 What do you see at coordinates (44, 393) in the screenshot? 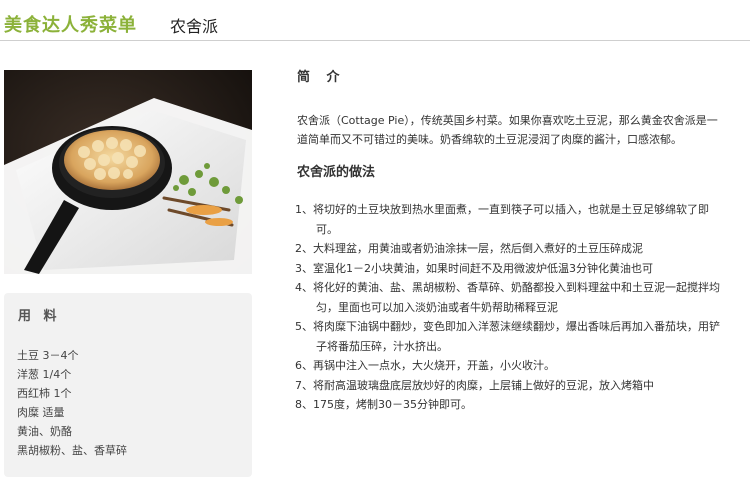
I see `ingredient-item: 西红柿 1个` at bounding box center [44, 393].